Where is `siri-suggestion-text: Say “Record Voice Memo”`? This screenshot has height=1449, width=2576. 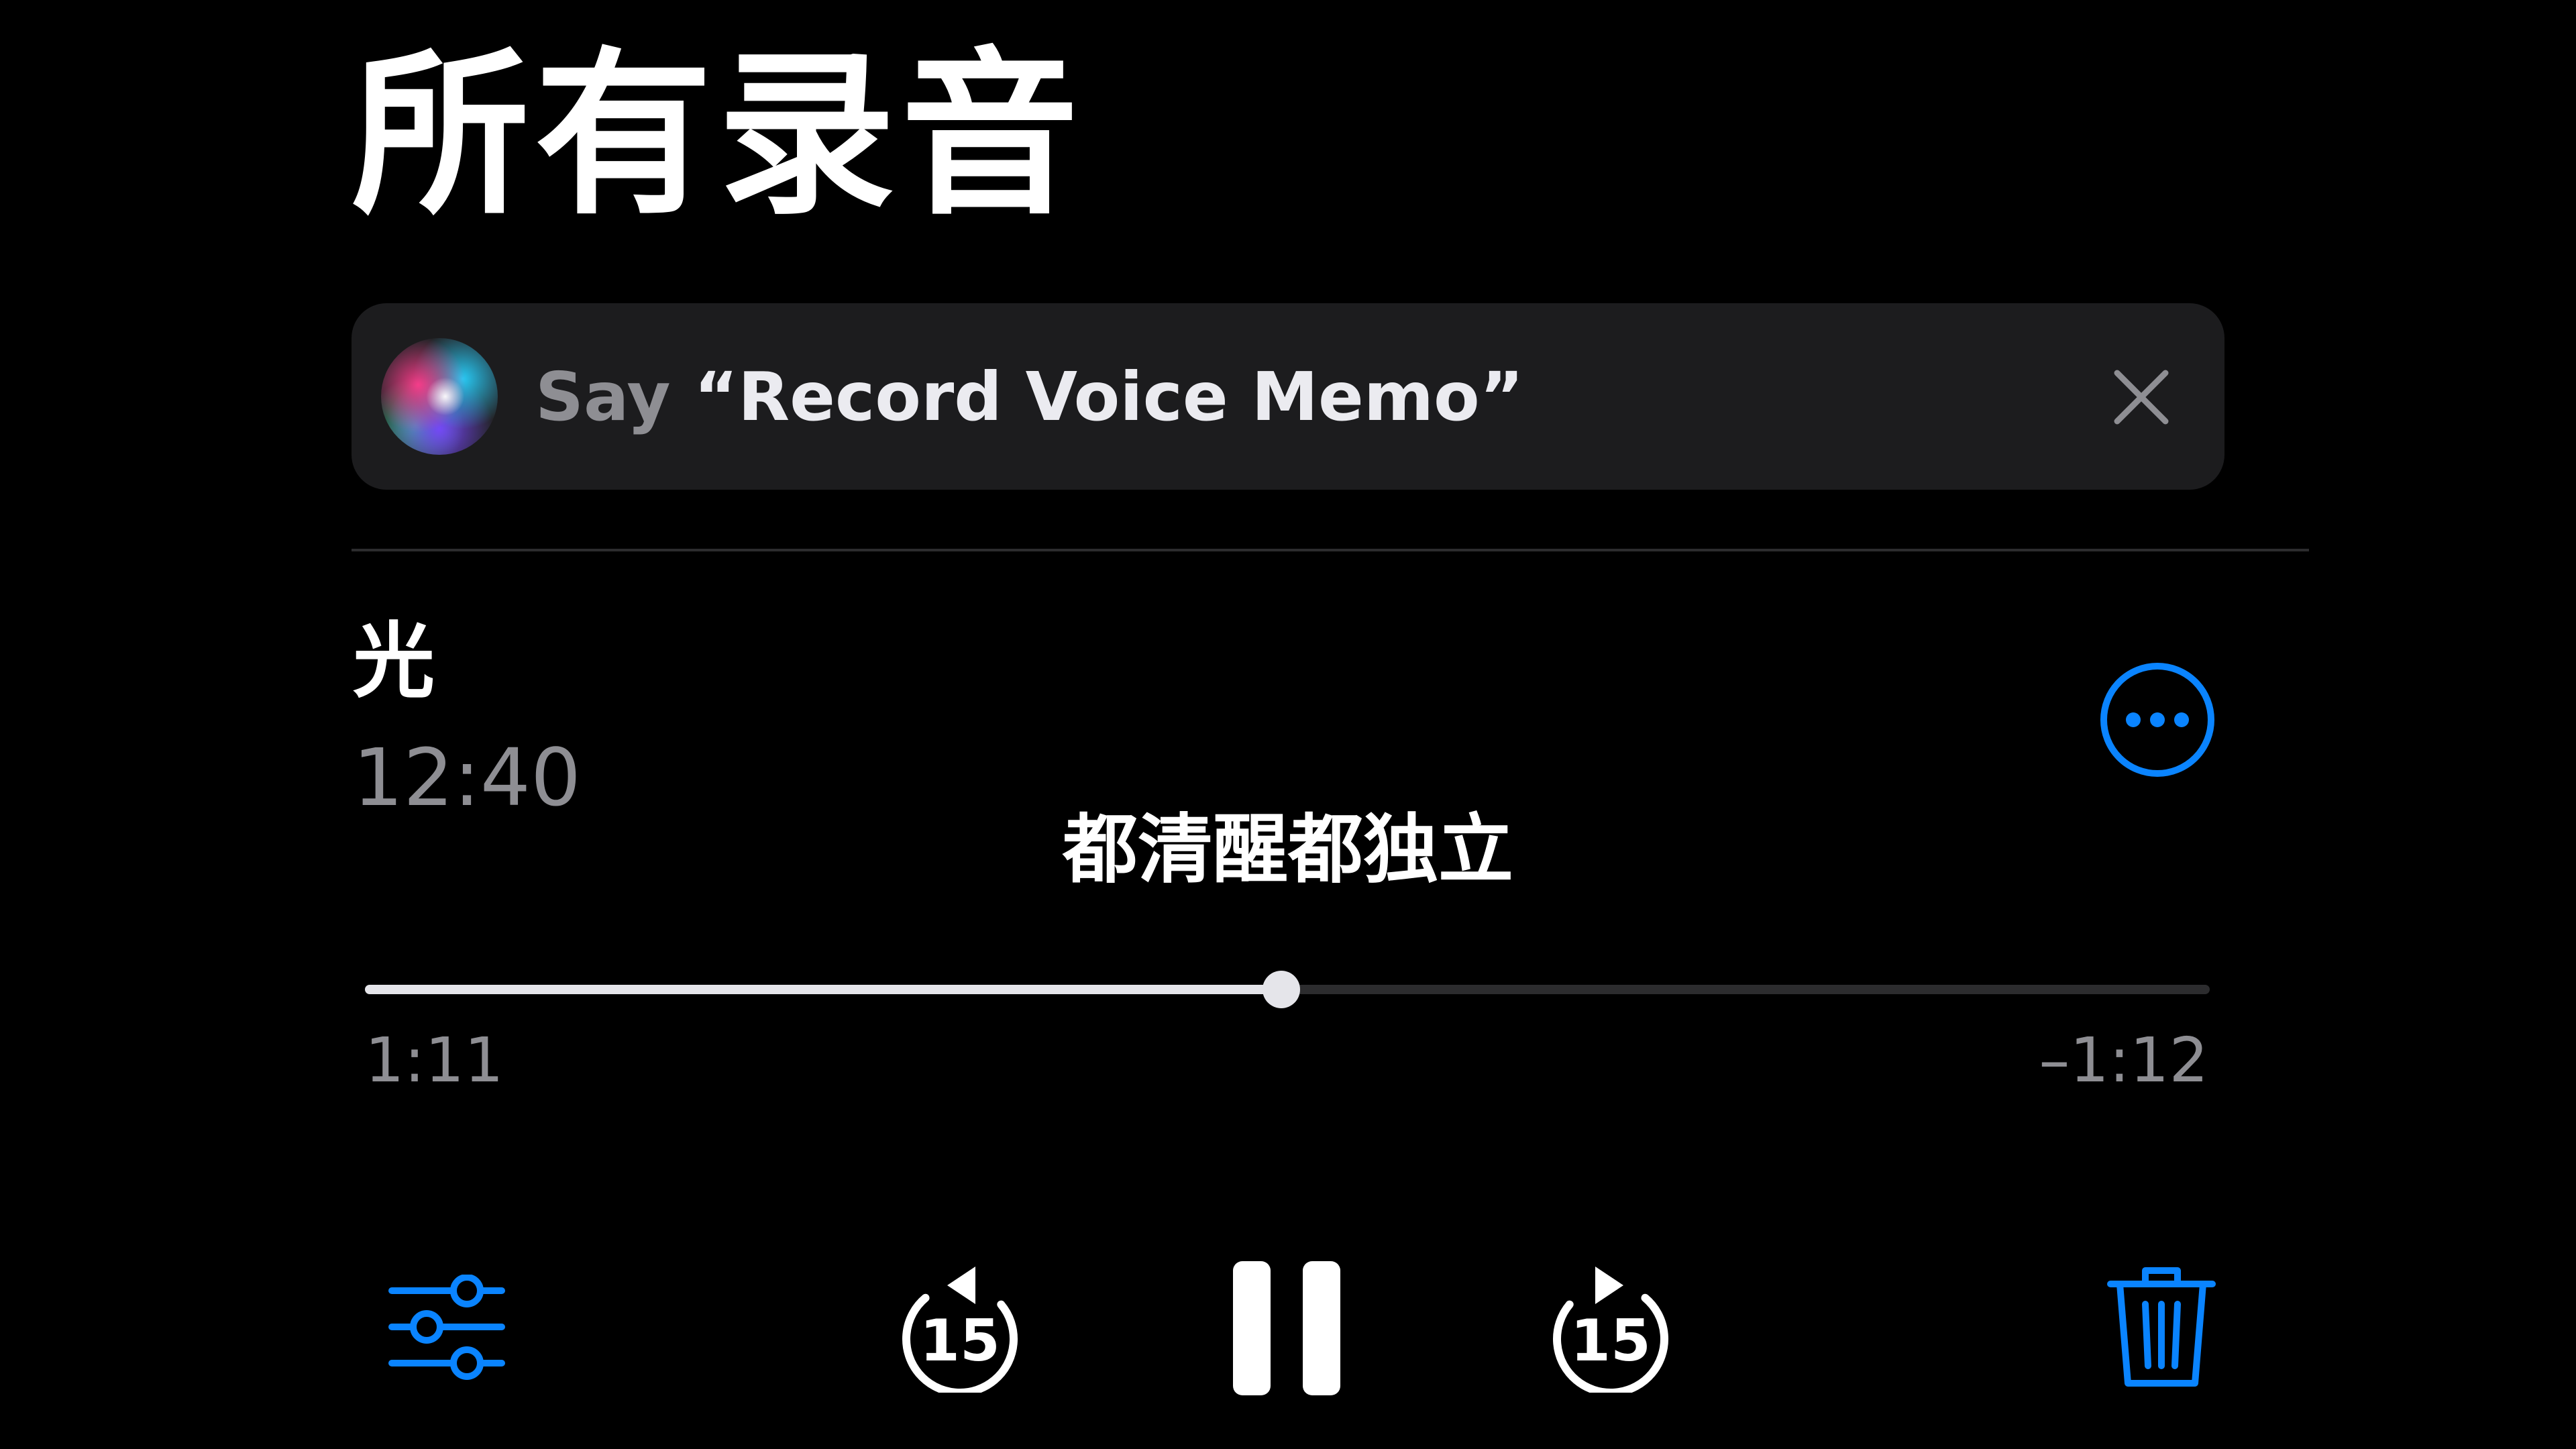 siri-suggestion-text: Say “Record Voice Memo” is located at coordinates (1029, 397).